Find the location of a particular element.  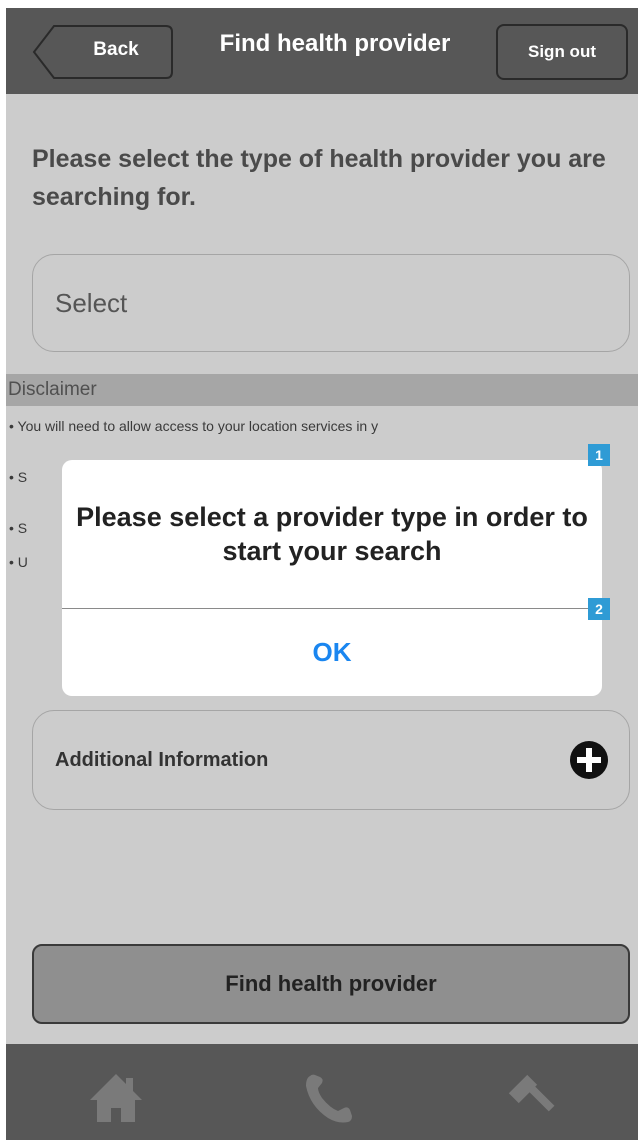

bottom-nav-bar is located at coordinates (322, 1092).